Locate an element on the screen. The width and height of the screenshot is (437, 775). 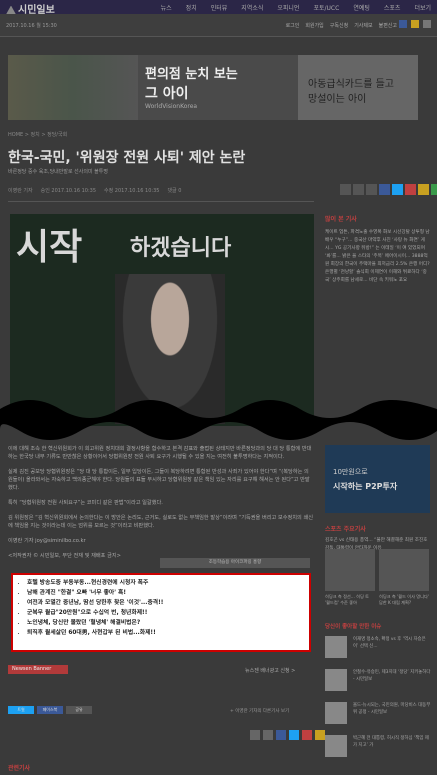
related-link: 여전과 모멸간 중년남, 땀선 당한후 찾은 '이것'...충격!! is located at coordinates (168, 603).